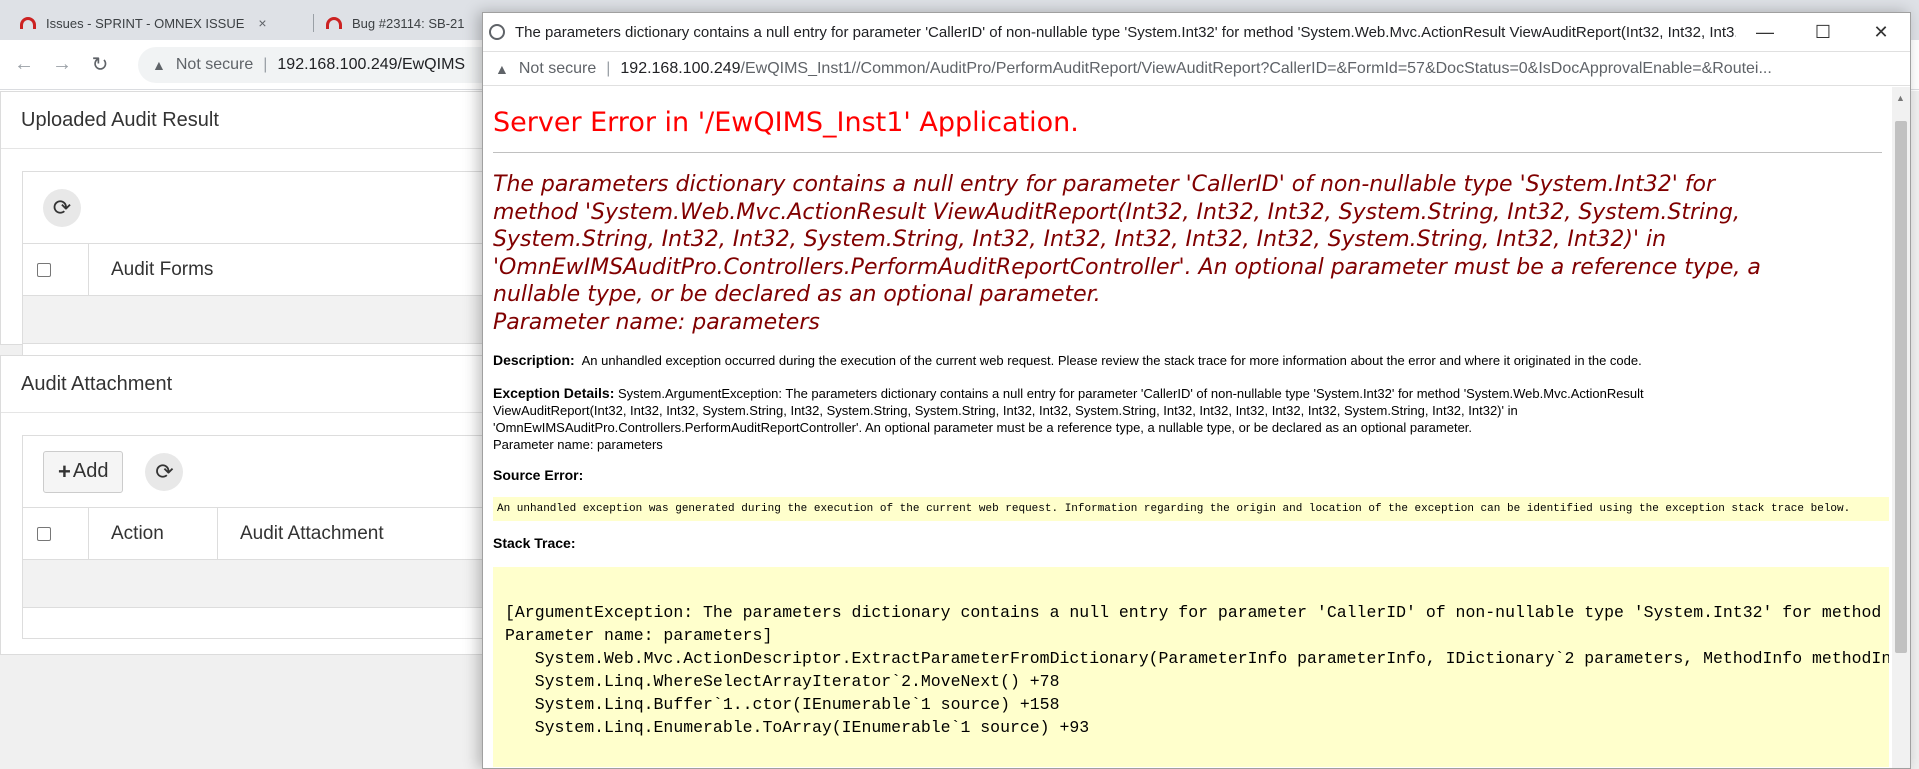  Describe the element at coordinates (262, 472) in the screenshot. I see `grid-toolbar: + Add ⟳` at that location.